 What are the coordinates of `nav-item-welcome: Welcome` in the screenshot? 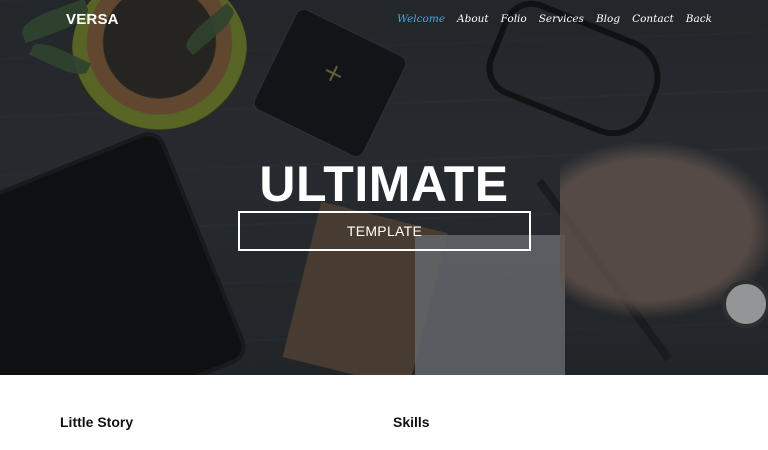 It's located at (421, 19).